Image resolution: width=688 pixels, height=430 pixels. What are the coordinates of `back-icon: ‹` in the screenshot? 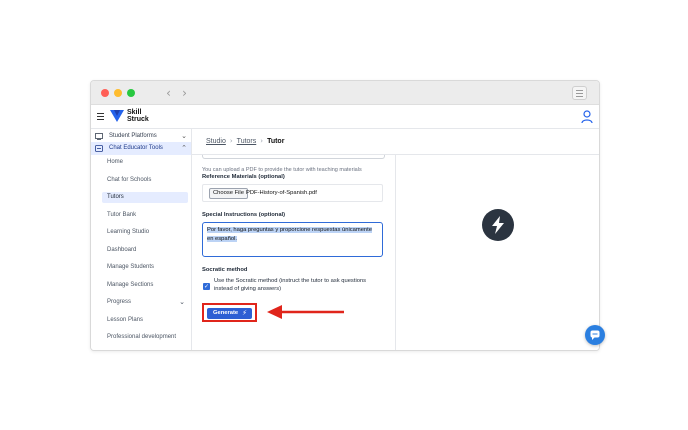 It's located at (168, 93).